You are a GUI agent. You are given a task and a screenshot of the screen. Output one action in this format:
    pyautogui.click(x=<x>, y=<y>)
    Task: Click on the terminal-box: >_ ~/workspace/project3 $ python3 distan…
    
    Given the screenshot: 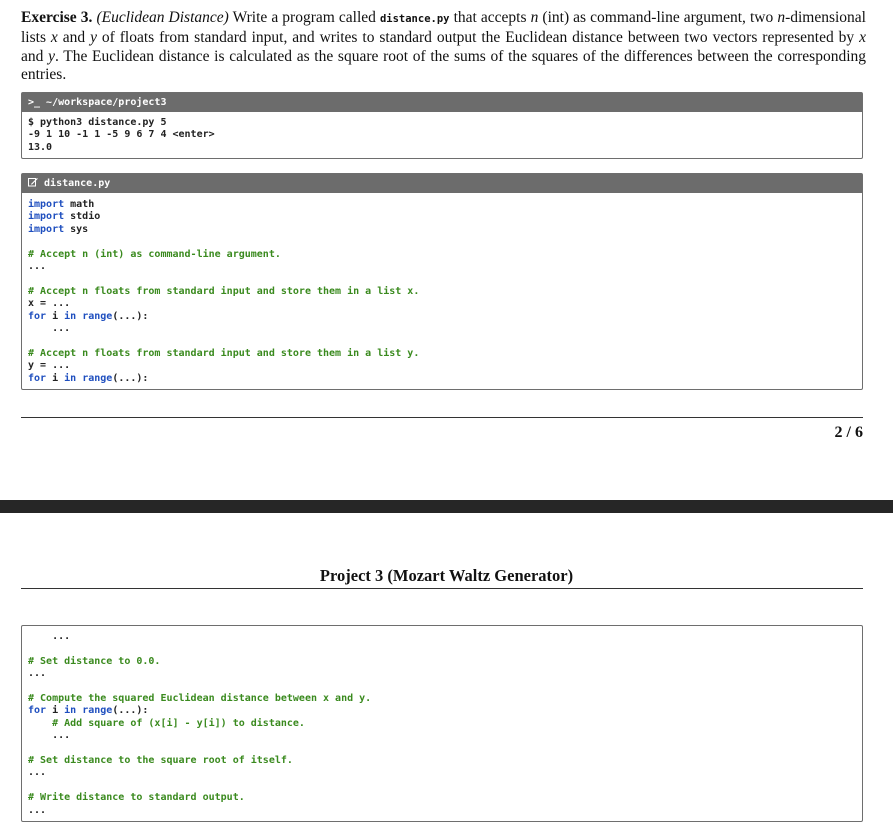 What is the action you would take?
    pyautogui.click(x=442, y=125)
    